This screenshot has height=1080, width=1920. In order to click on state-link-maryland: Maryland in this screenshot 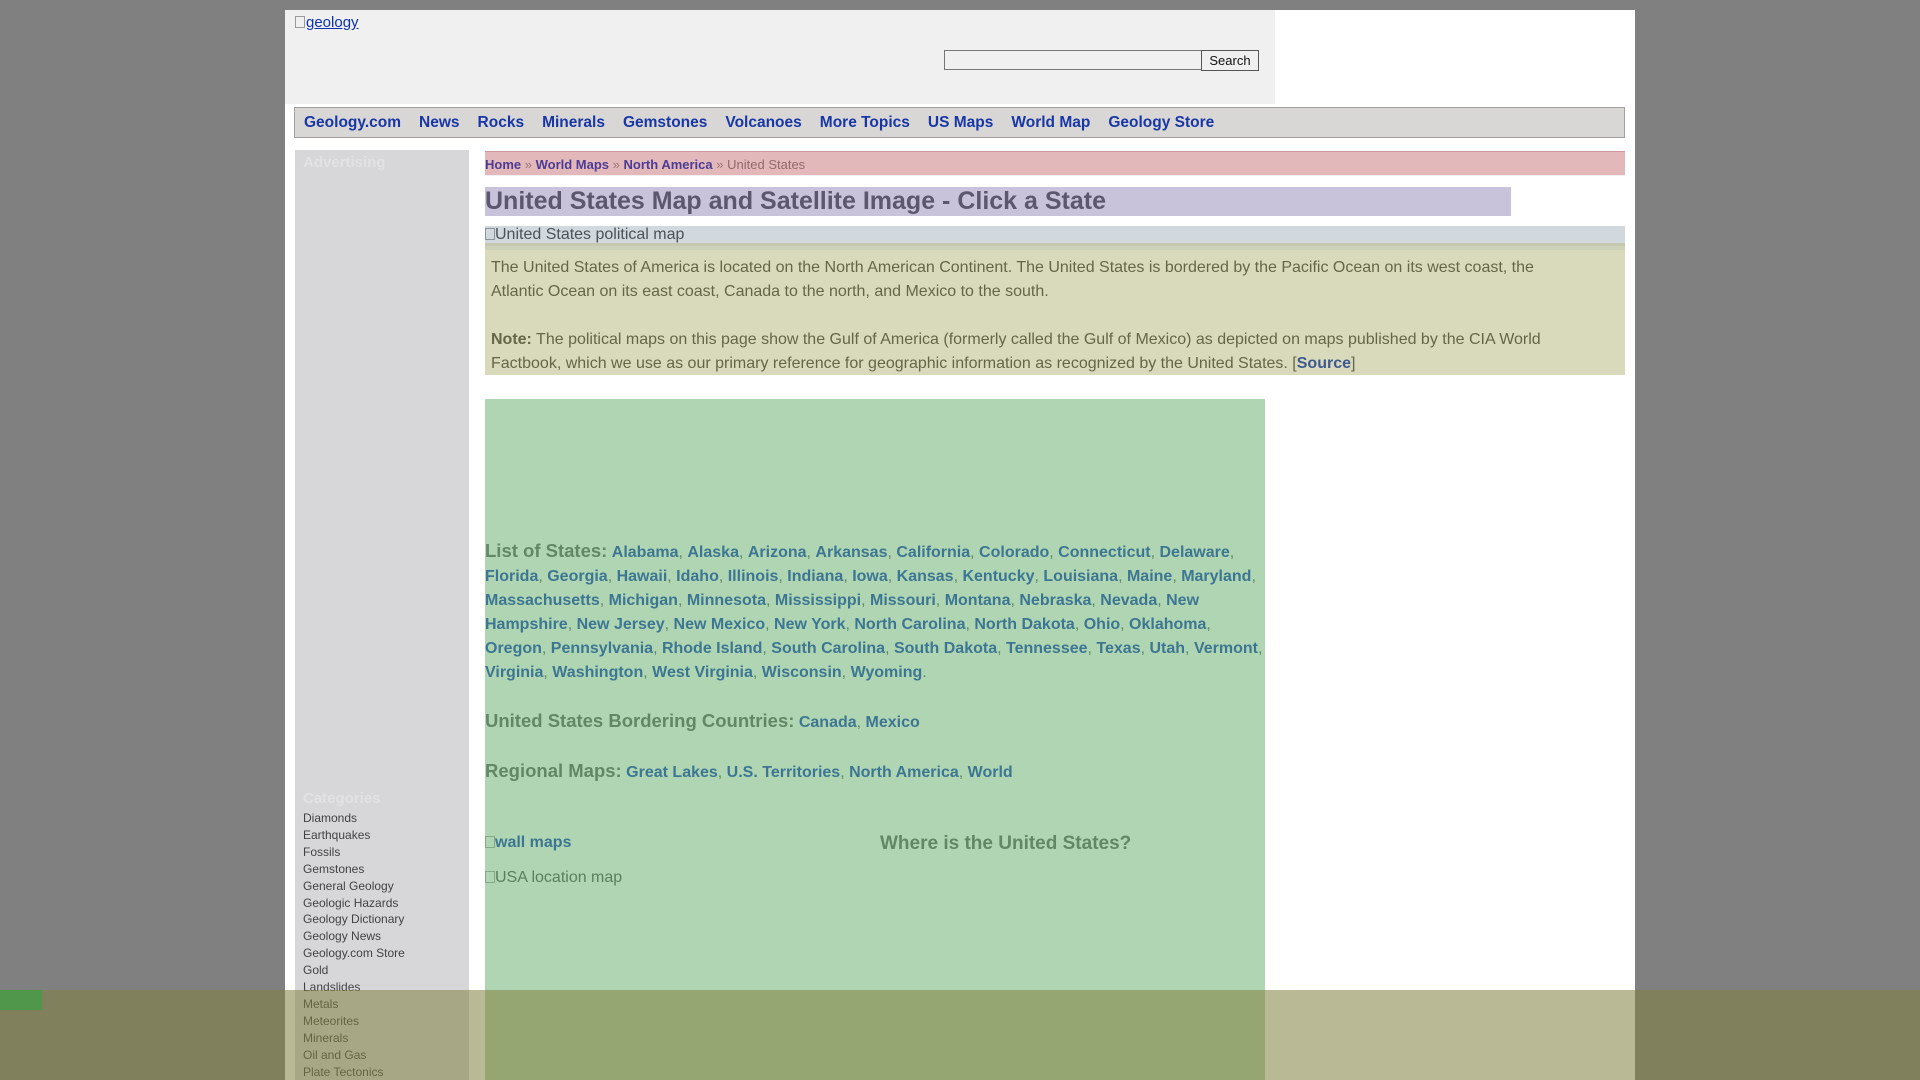, I will do `click(1216, 576)`.